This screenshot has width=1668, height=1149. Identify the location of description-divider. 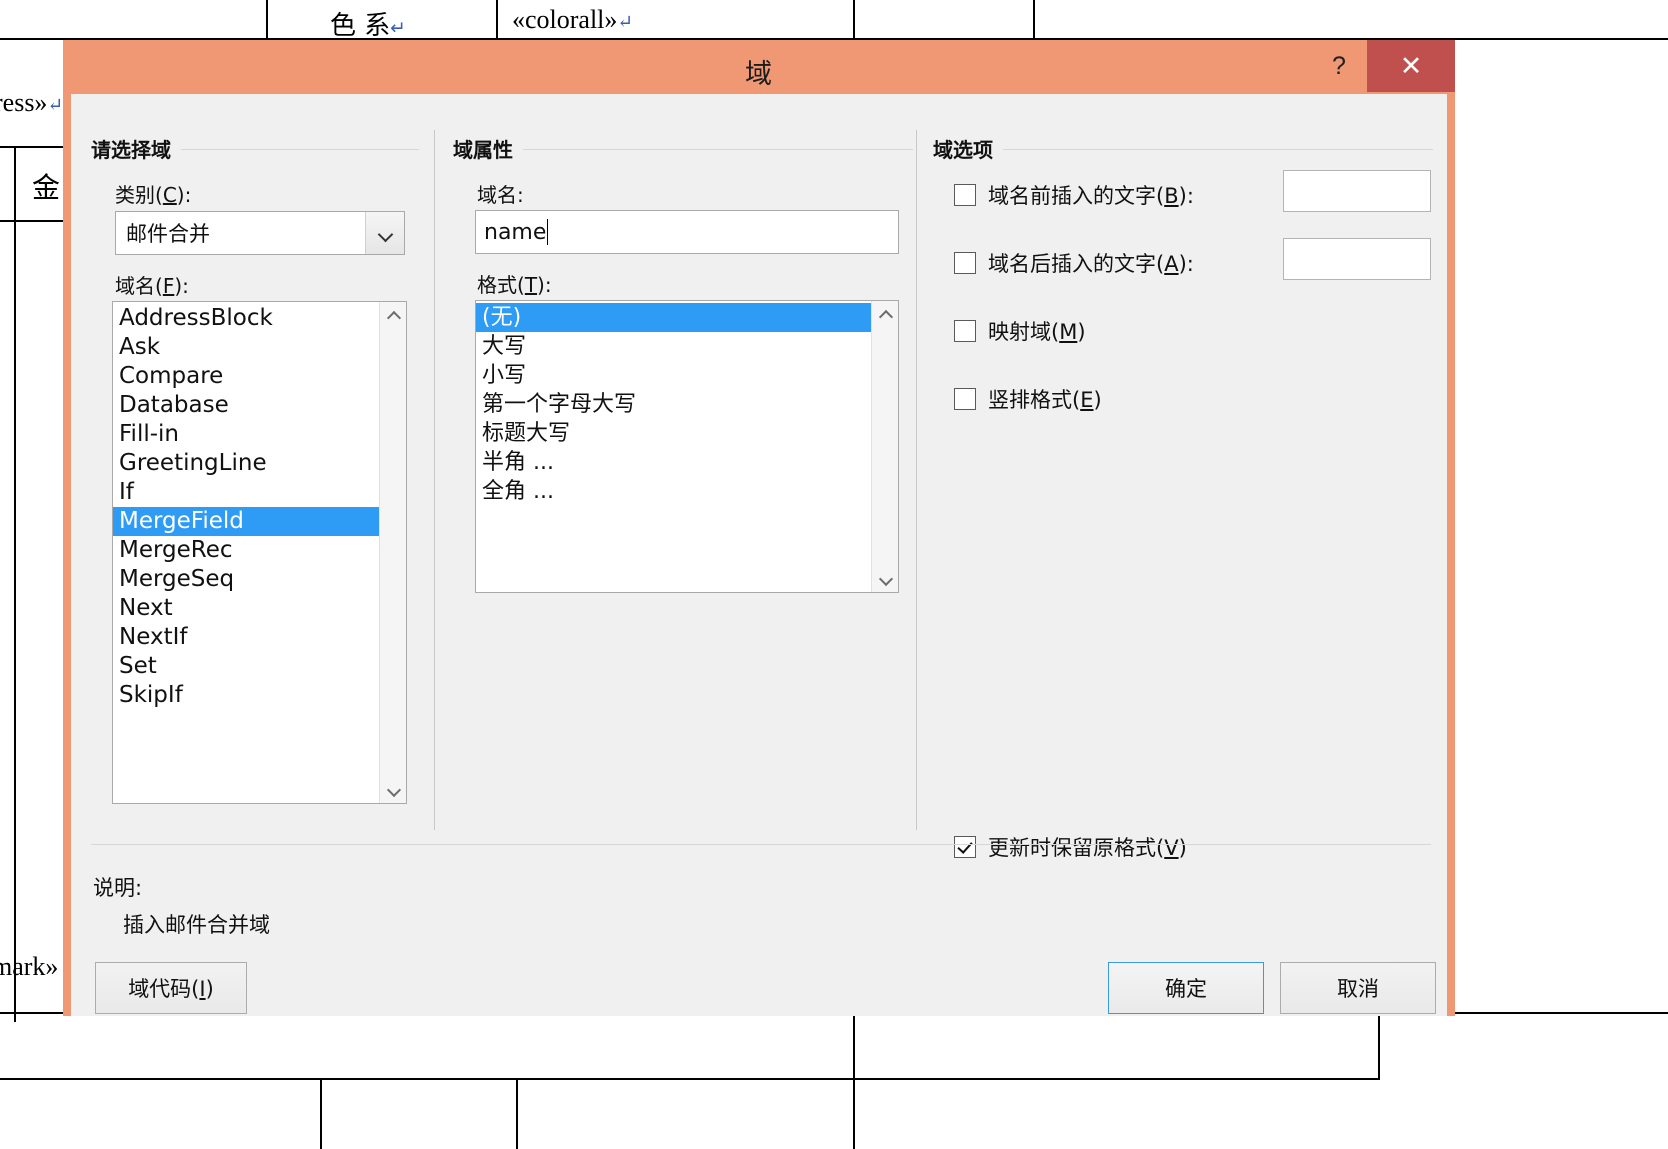
(761, 844).